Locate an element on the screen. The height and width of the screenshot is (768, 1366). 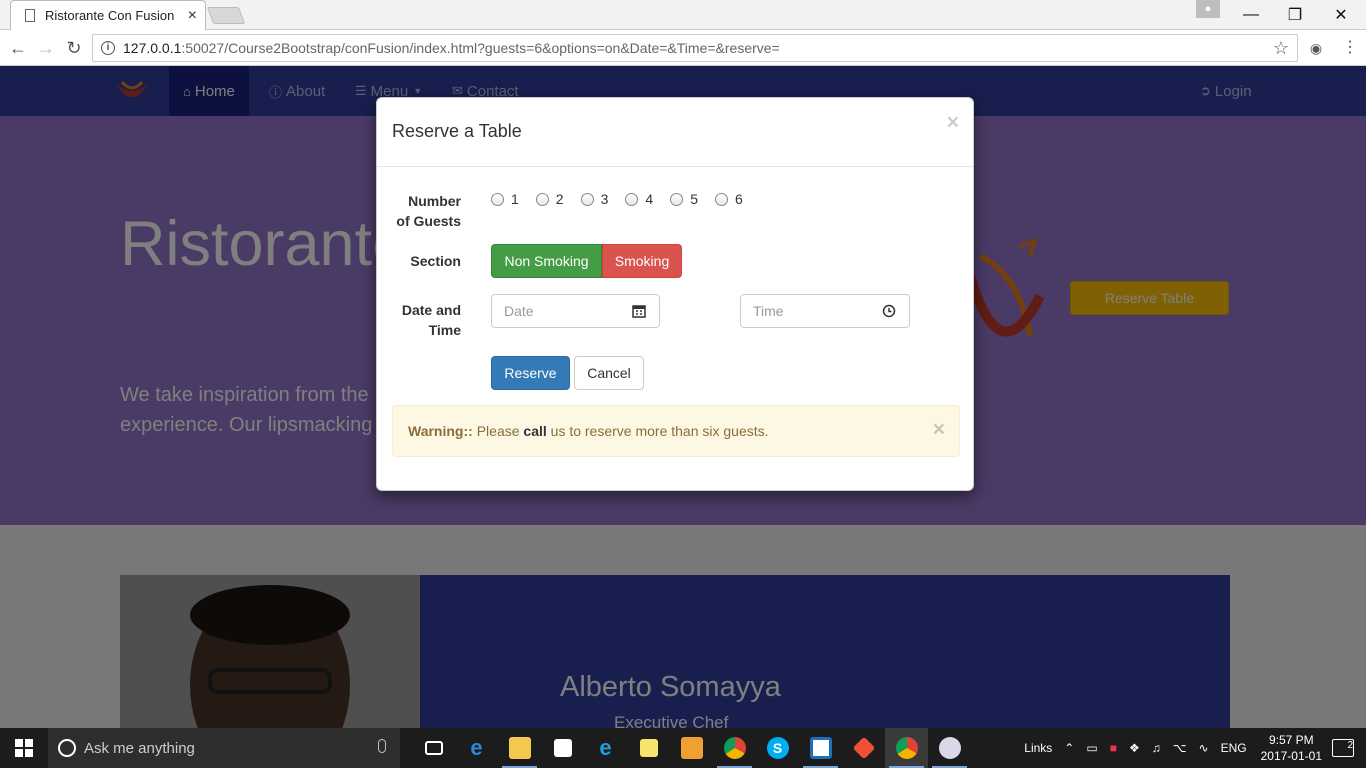
links-toolbar: Links is located at coordinates (1038, 748).